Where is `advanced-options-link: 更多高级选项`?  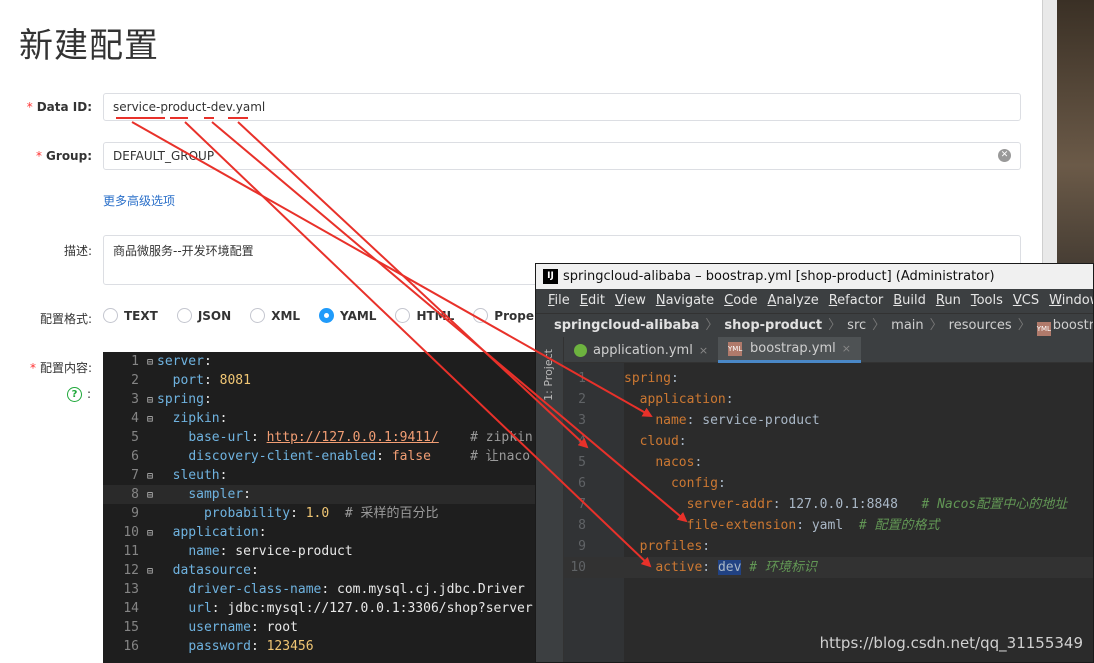
advanced-options-link: 更多高级选项 is located at coordinates (139, 200).